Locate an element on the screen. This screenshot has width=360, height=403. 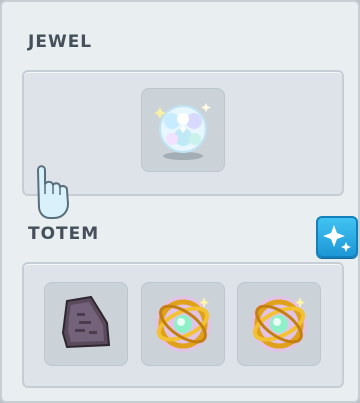
totem-section-title: TOTEM is located at coordinates (64, 234).